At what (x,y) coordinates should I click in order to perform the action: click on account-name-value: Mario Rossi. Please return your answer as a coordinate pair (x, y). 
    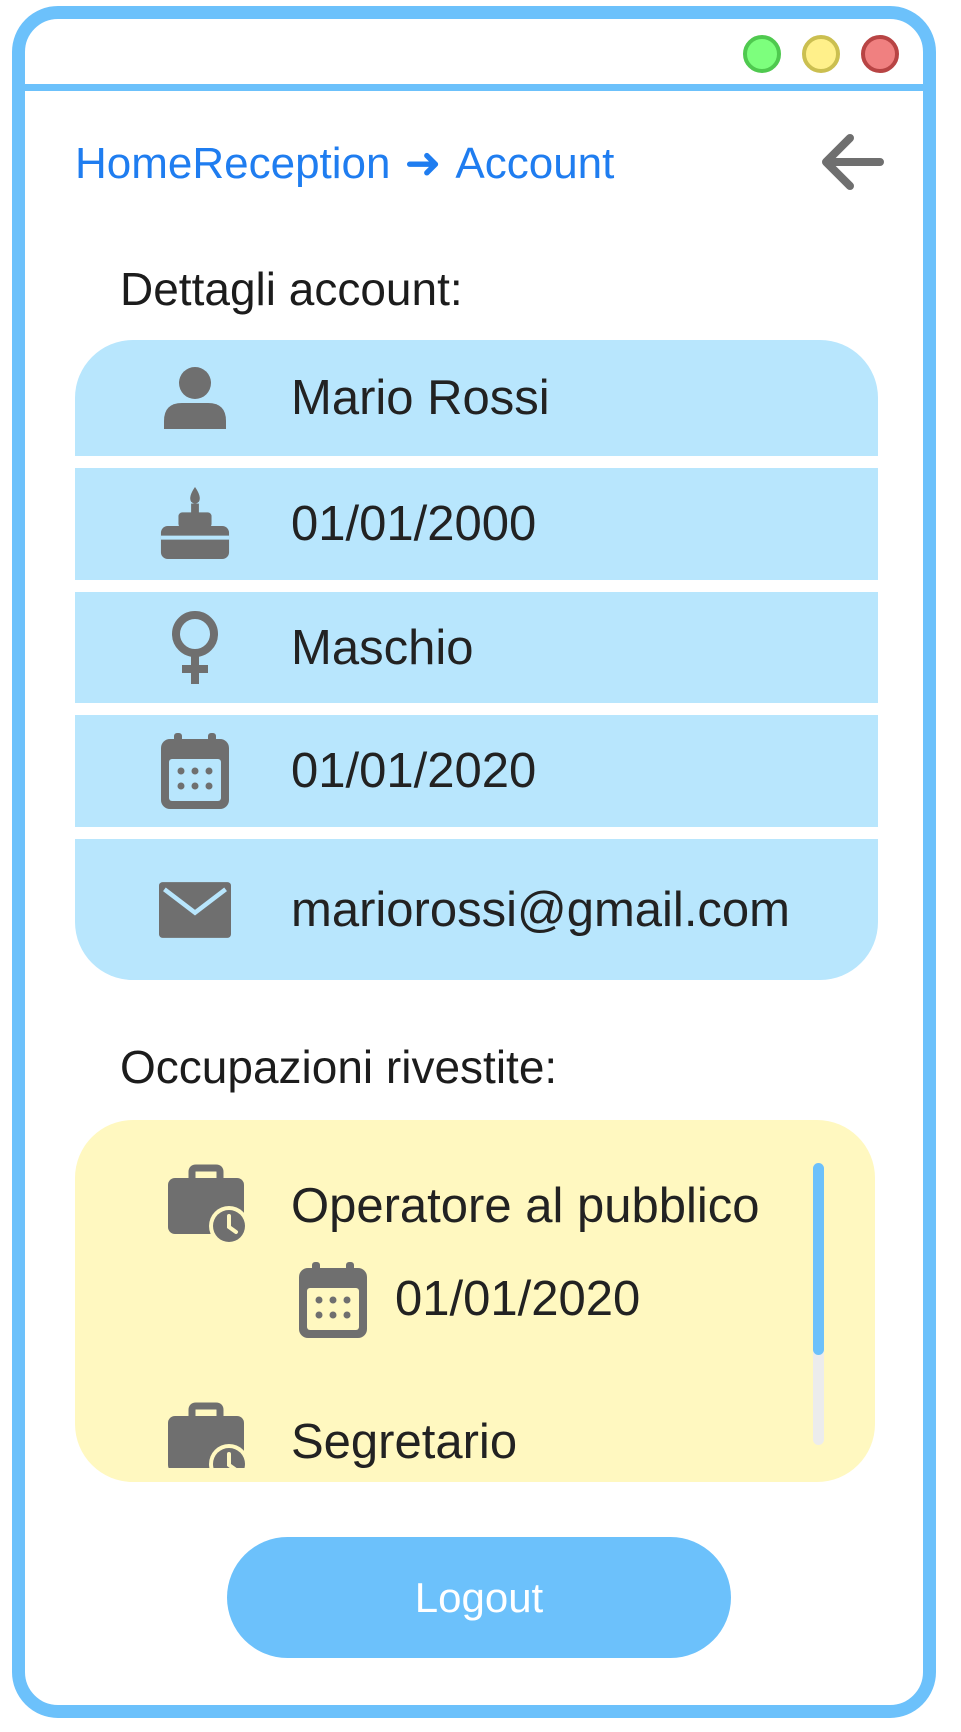
    Looking at the image, I should click on (420, 398).